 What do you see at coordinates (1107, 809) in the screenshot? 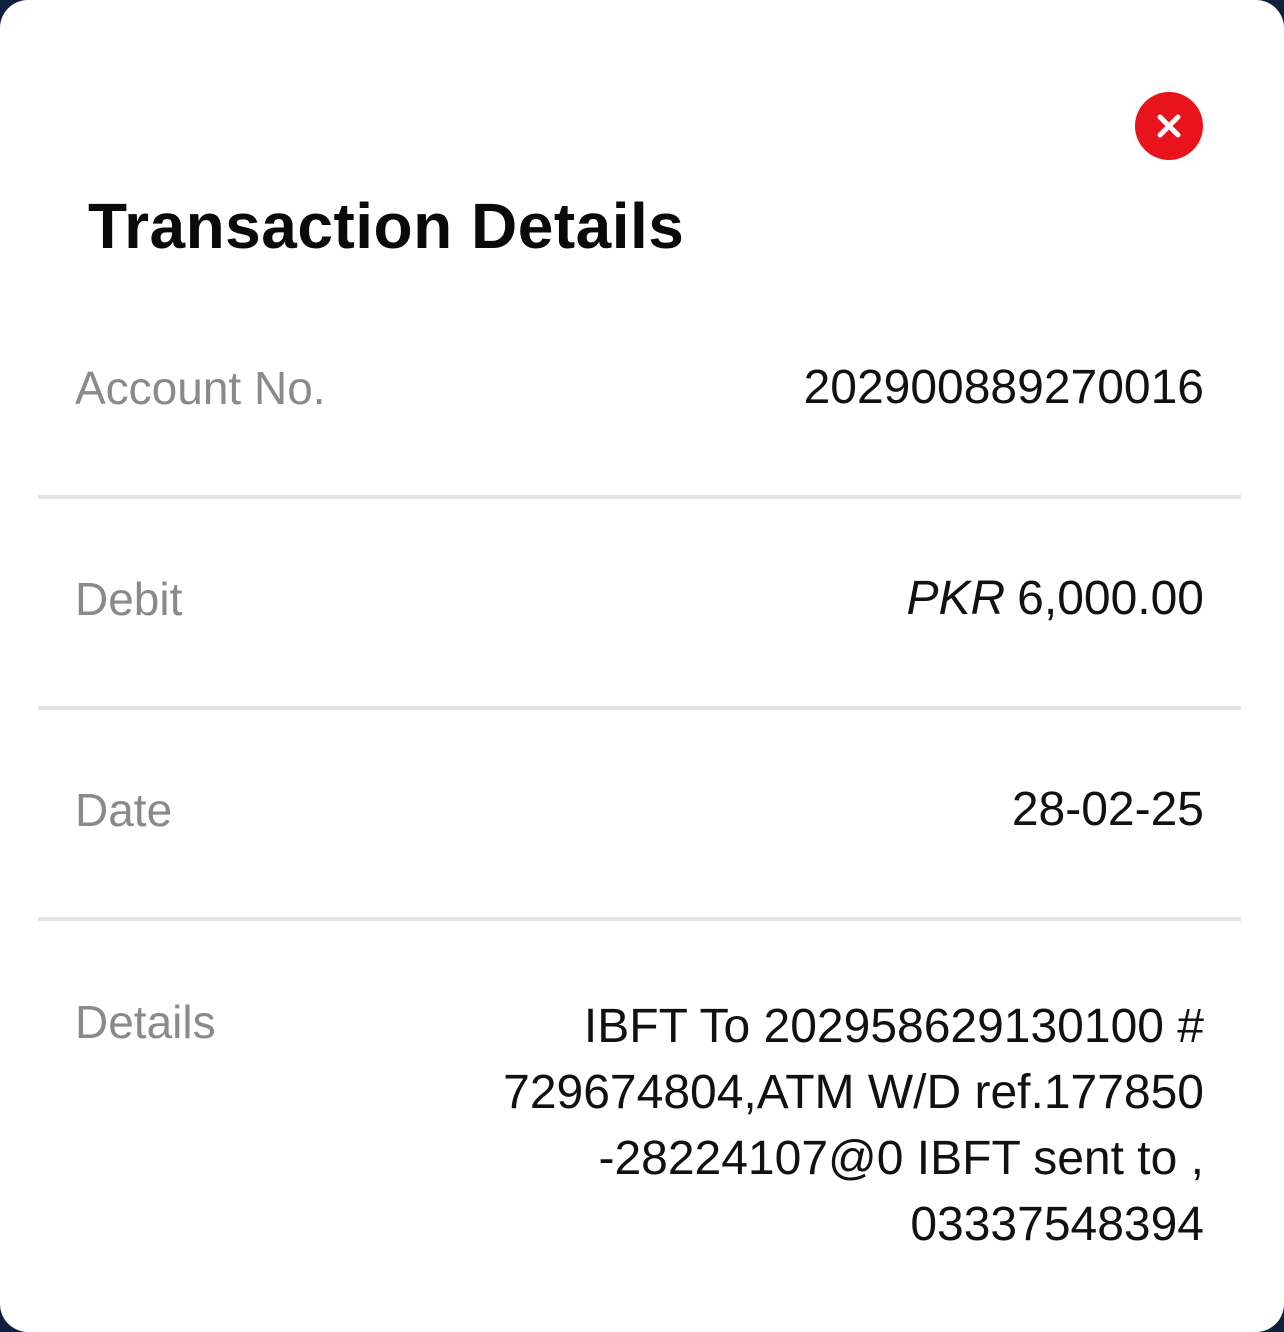
I see `date-value: 28-02-25` at bounding box center [1107, 809].